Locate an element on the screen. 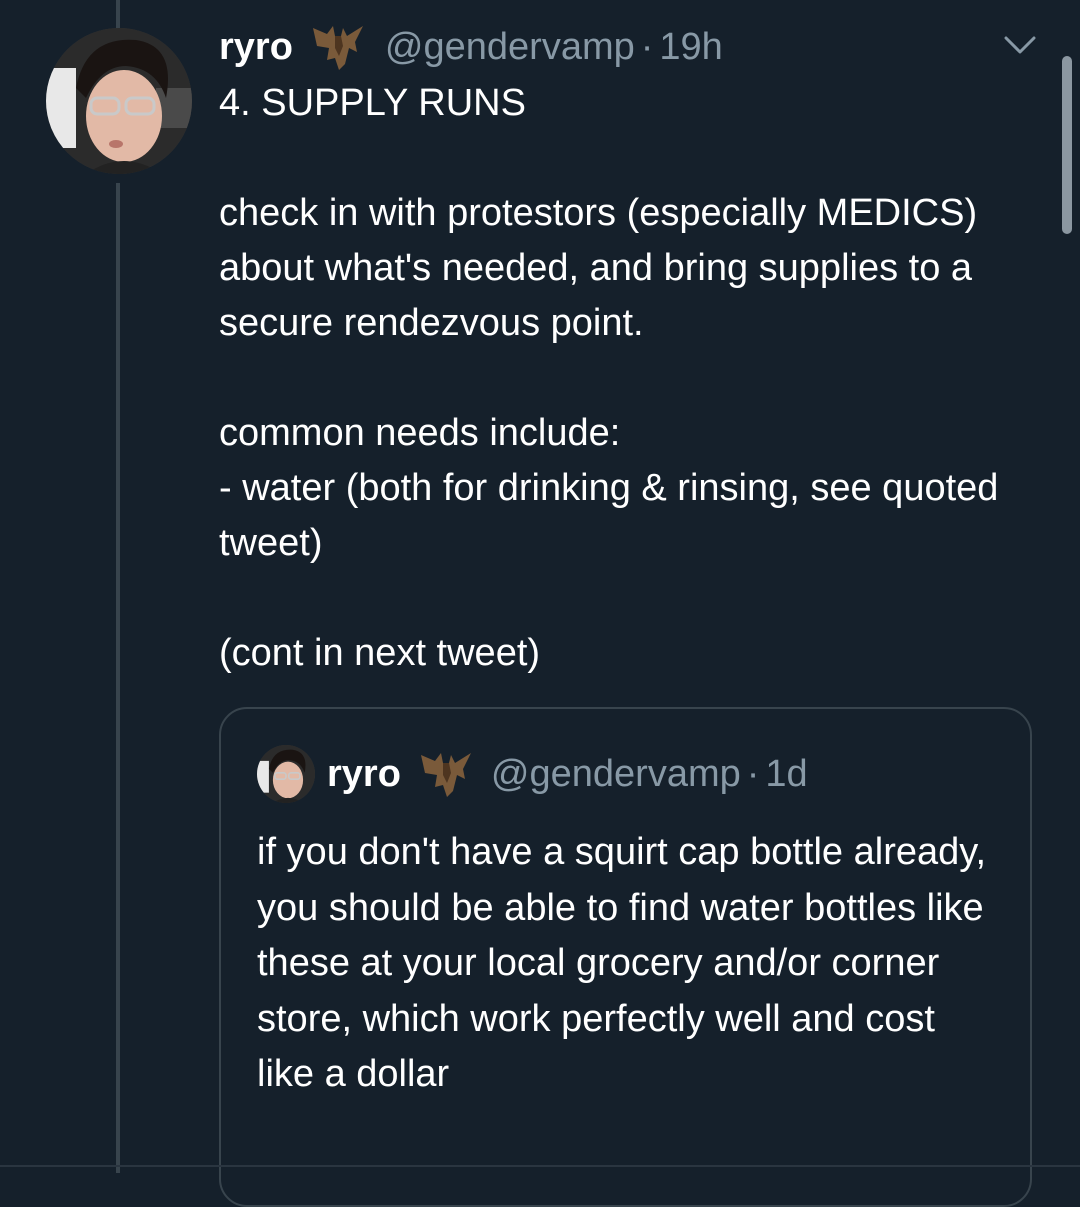 The height and width of the screenshot is (1207, 1080). thread-line is located at coordinates (118, 678).